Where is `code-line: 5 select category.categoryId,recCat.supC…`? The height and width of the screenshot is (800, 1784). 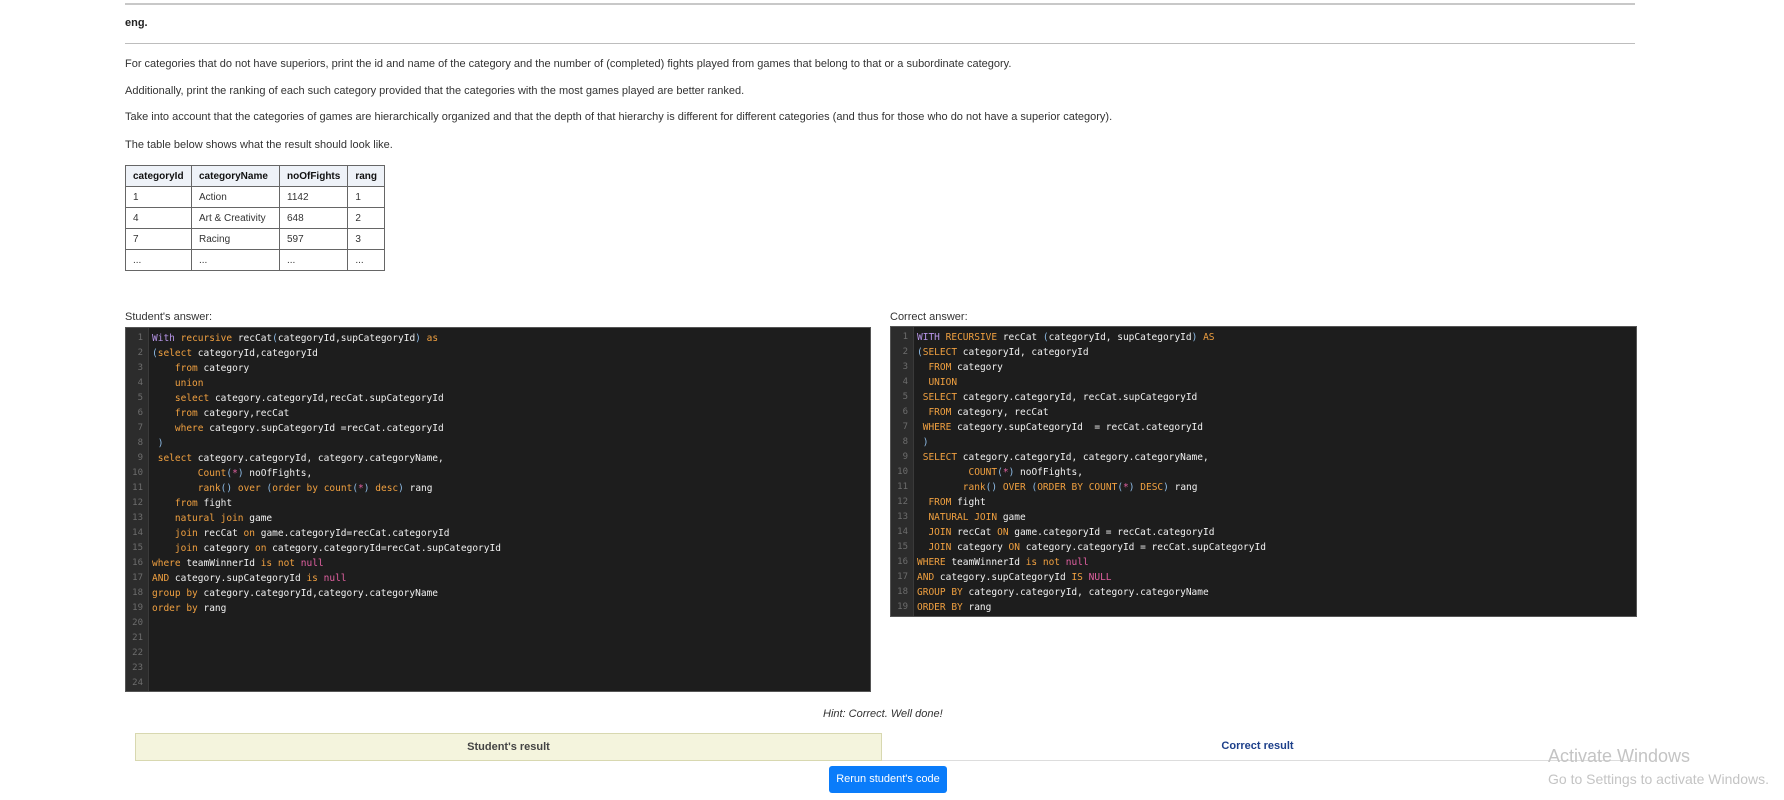 code-line: 5 select category.categoryId,recCat.supC… is located at coordinates (498, 398).